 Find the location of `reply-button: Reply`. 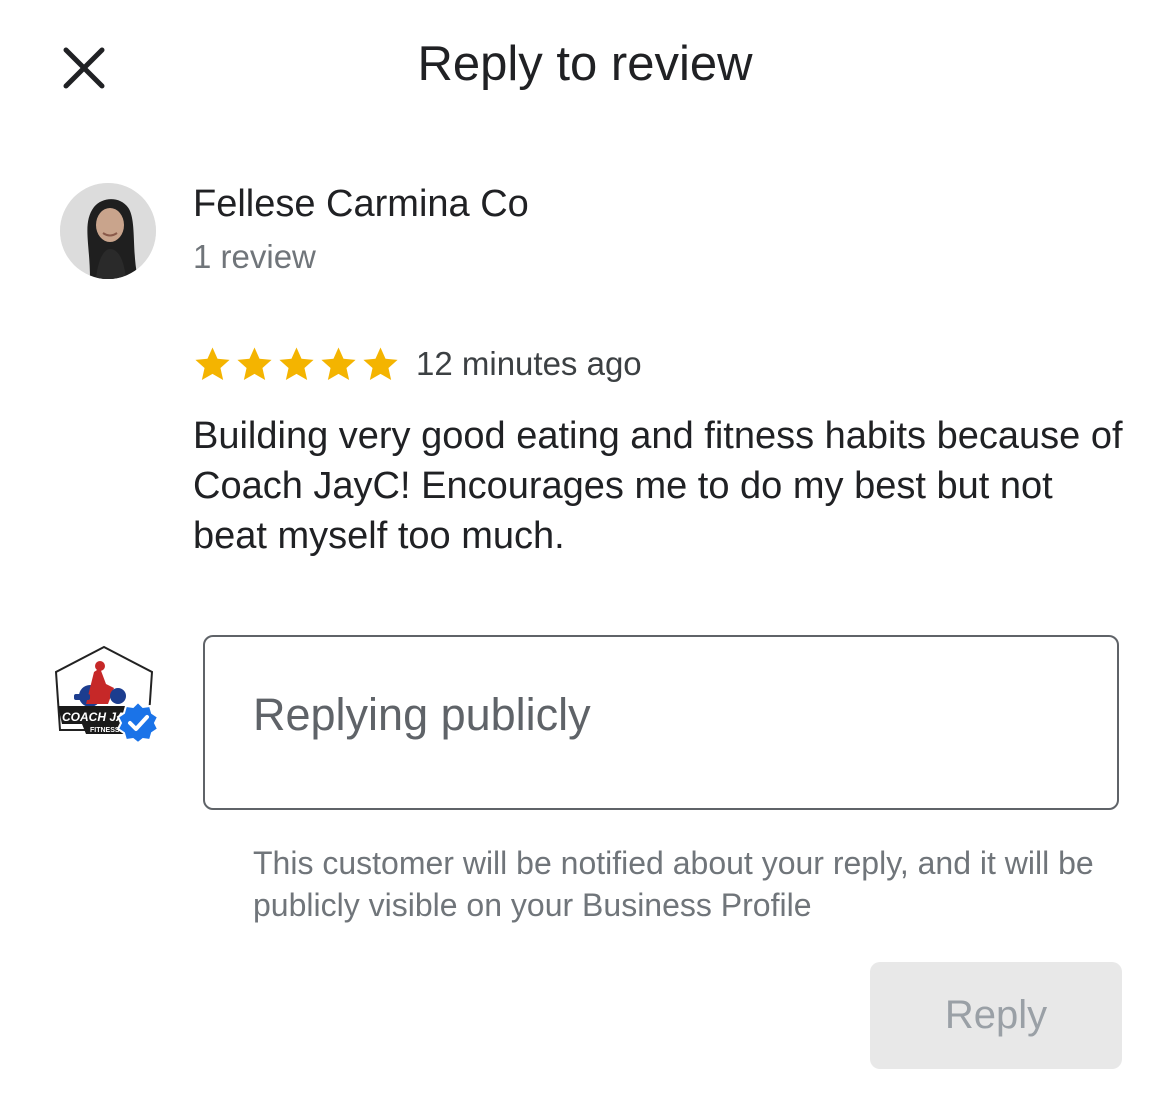

reply-button: Reply is located at coordinates (996, 1015).